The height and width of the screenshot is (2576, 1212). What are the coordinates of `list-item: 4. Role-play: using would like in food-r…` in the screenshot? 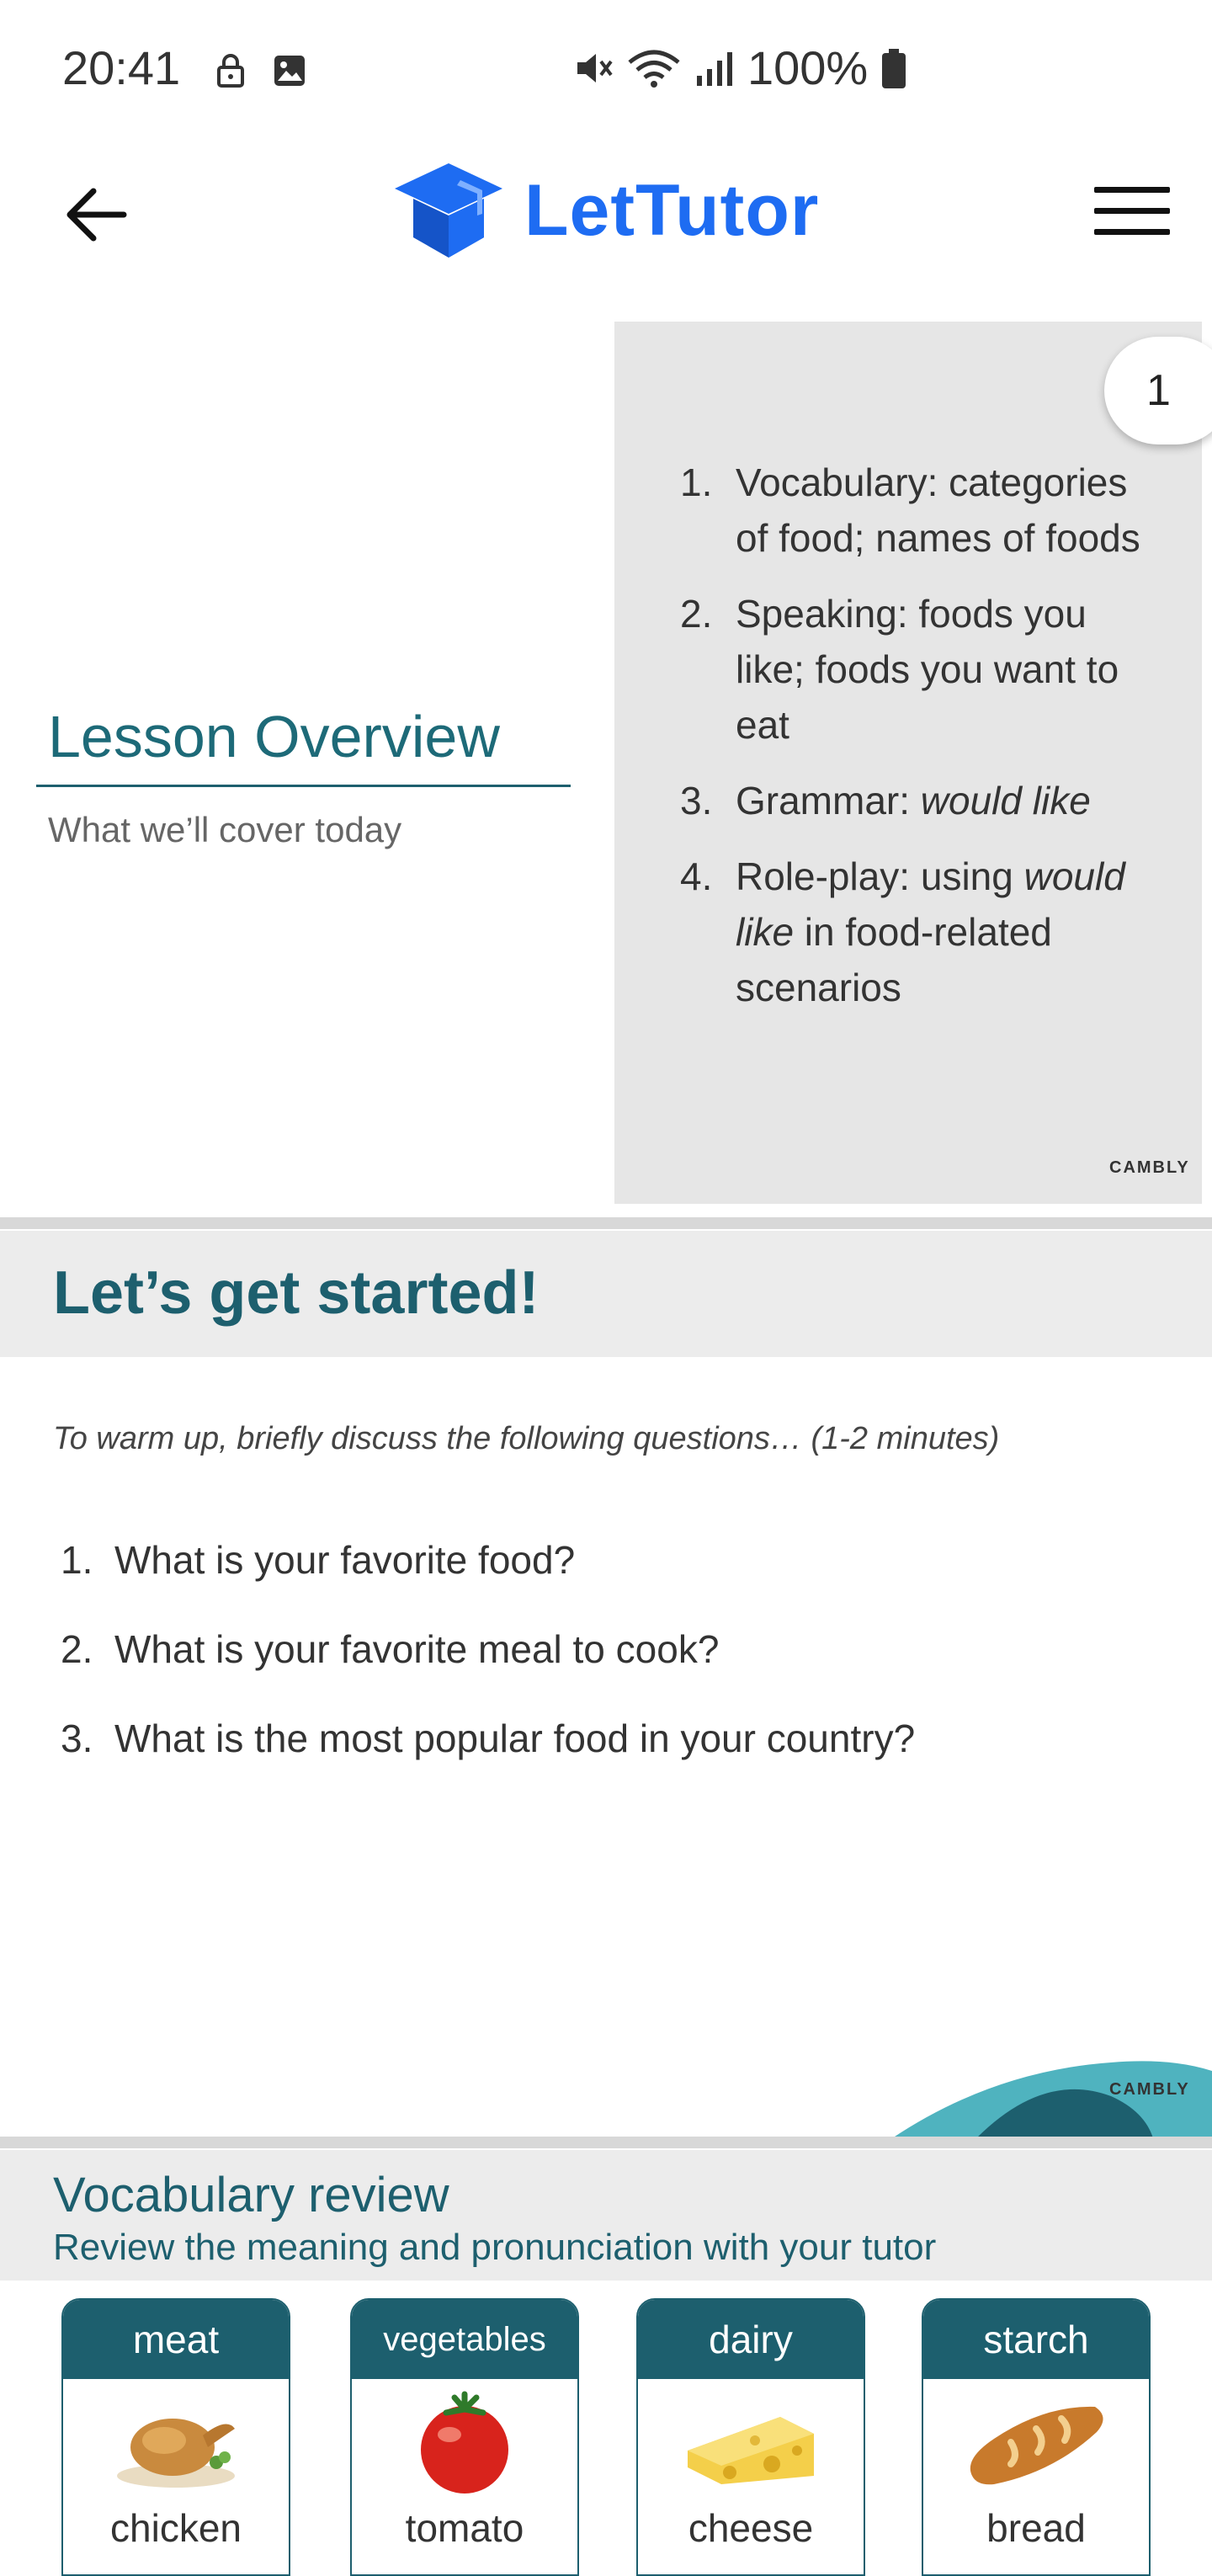 It's located at (902, 932).